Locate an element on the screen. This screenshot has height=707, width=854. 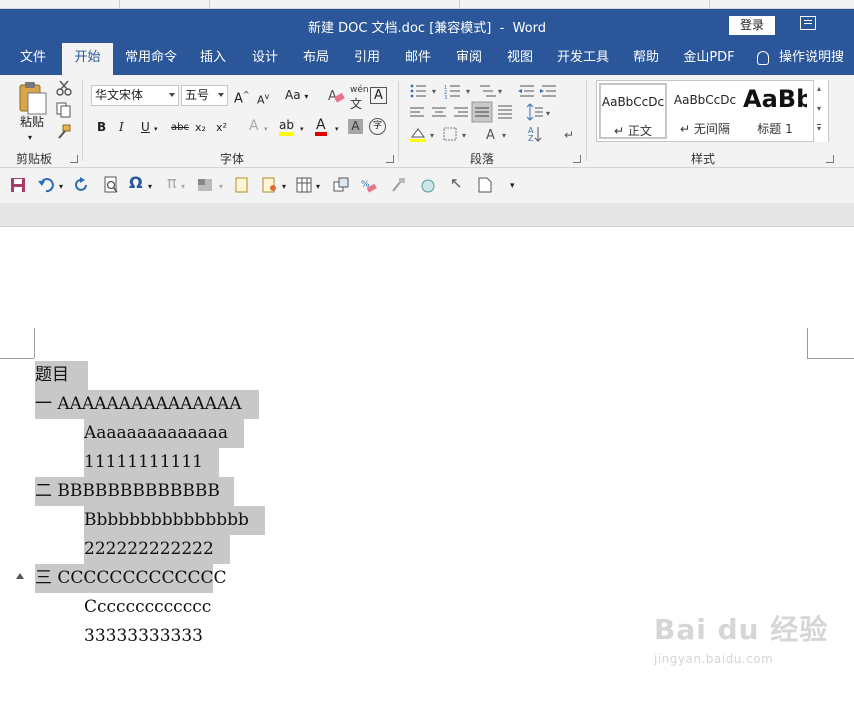
body-paragraph: Bbbbbbbbbbbbbbb is located at coordinates (174, 520).